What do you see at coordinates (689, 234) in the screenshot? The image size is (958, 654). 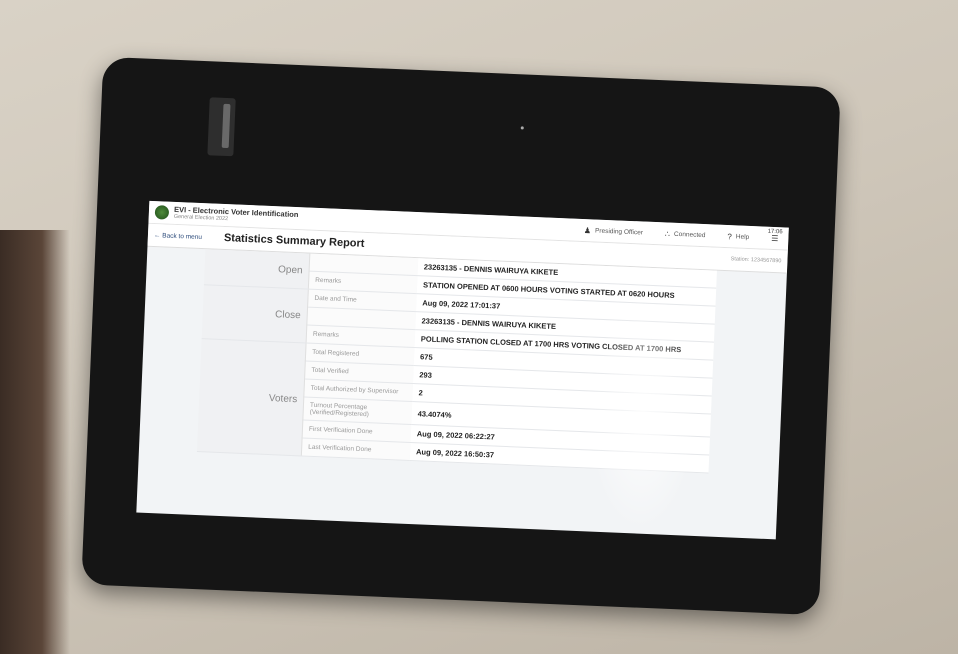 I see `connection-label: Connected` at bounding box center [689, 234].